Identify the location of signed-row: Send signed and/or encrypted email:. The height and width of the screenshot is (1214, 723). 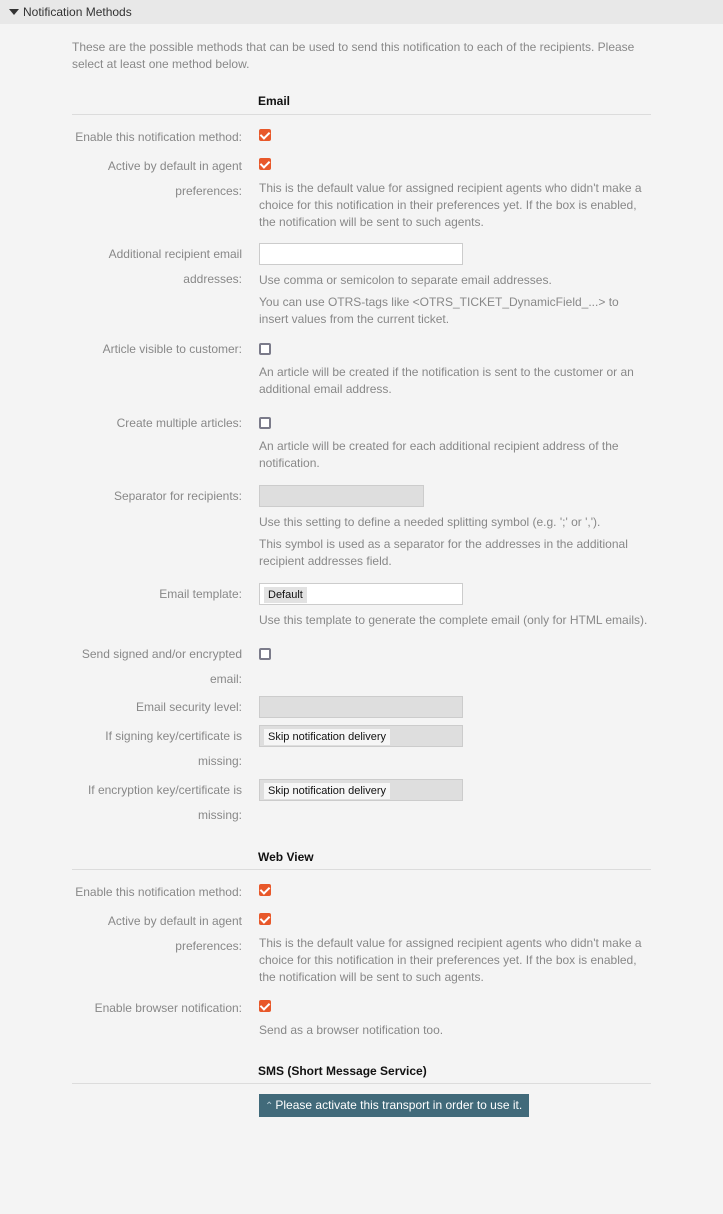
(361, 667).